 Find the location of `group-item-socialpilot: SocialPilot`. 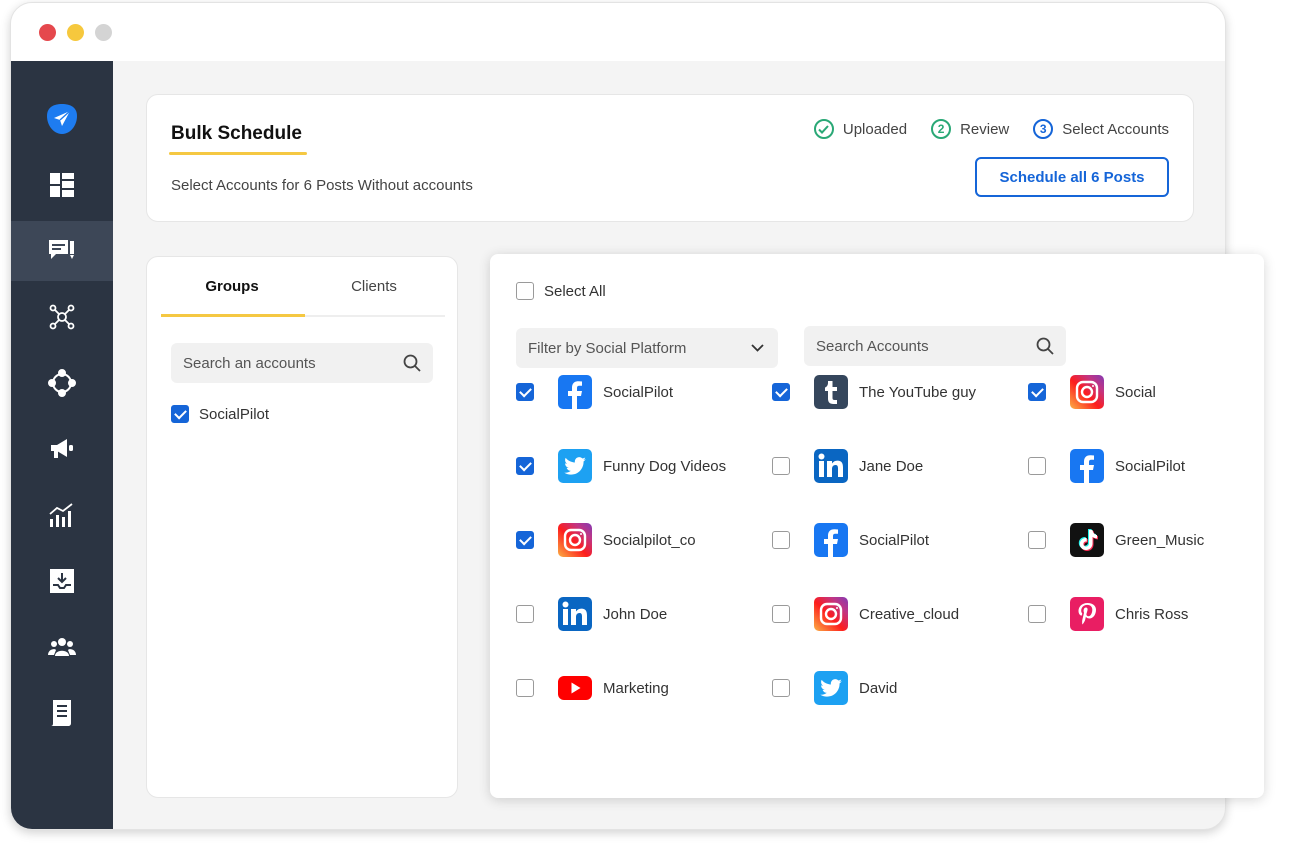

group-item-socialpilot: SocialPilot is located at coordinates (220, 414).